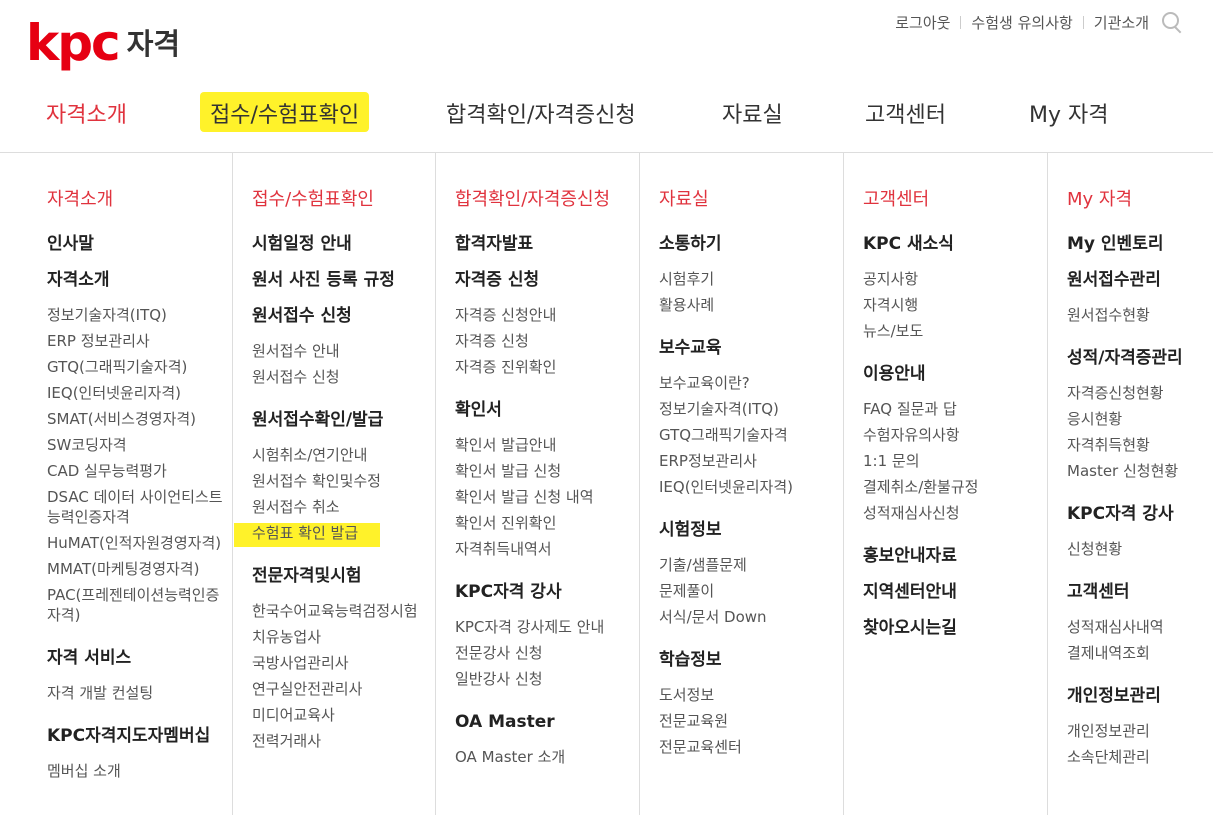  I want to click on menu-heading-link: 전문자격및시험, so click(342, 576).